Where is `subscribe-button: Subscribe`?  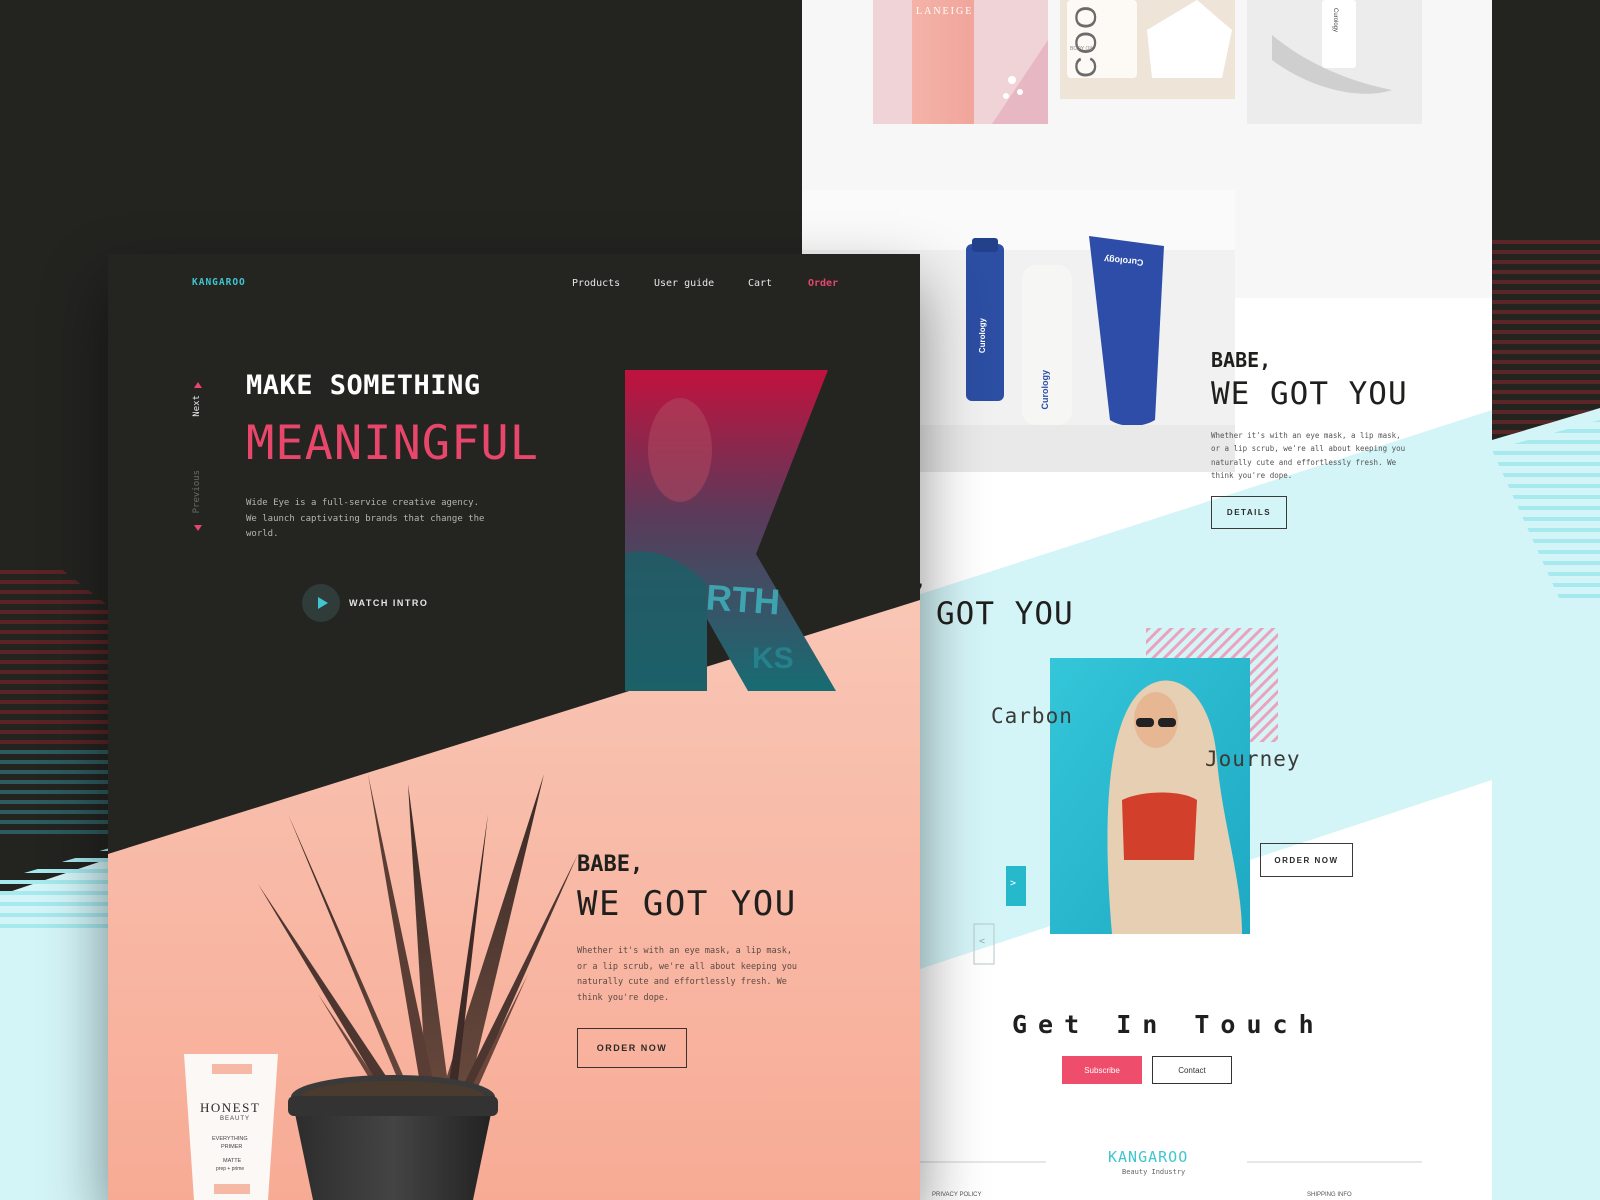 subscribe-button: Subscribe is located at coordinates (1102, 1070).